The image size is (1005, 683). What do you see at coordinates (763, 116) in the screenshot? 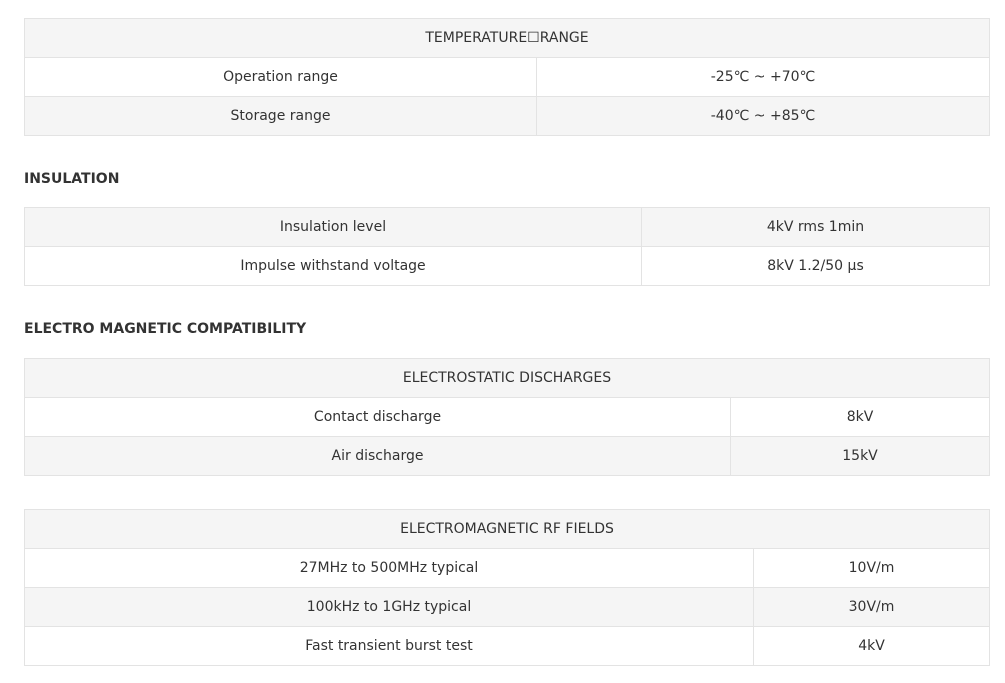
I see `storage-range-value: -40℃ ~ +85℃` at bounding box center [763, 116].